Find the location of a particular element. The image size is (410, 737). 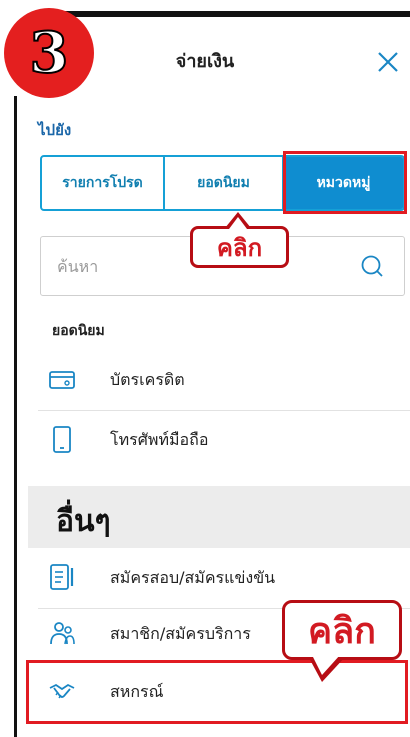

list-item-label: สมัครสอบ/สมัครแข่งขัน is located at coordinates (193, 577).